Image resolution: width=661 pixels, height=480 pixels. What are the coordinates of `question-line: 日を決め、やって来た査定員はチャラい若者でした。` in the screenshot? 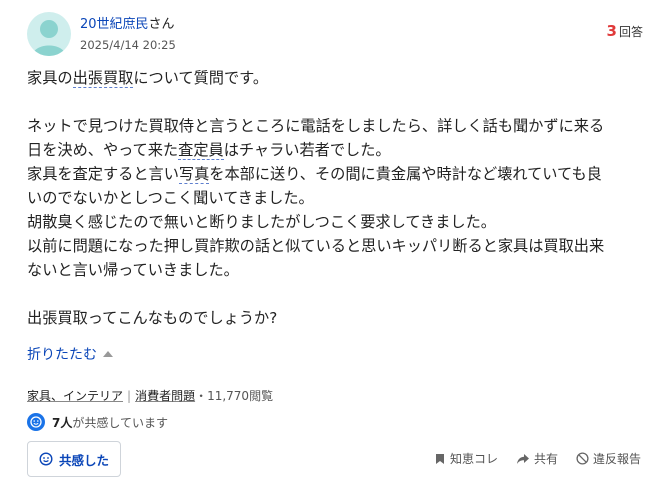 It's located at (209, 150).